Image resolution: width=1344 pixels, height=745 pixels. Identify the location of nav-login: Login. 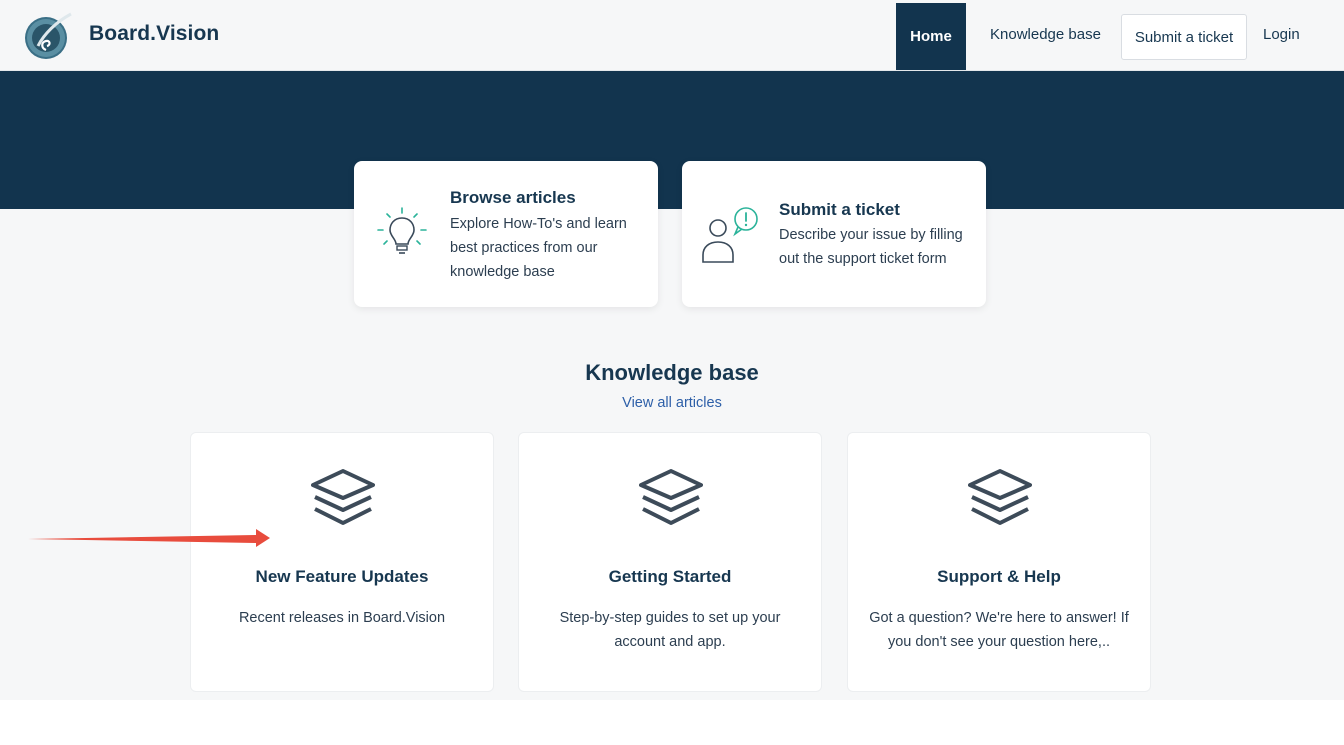
(1281, 34).